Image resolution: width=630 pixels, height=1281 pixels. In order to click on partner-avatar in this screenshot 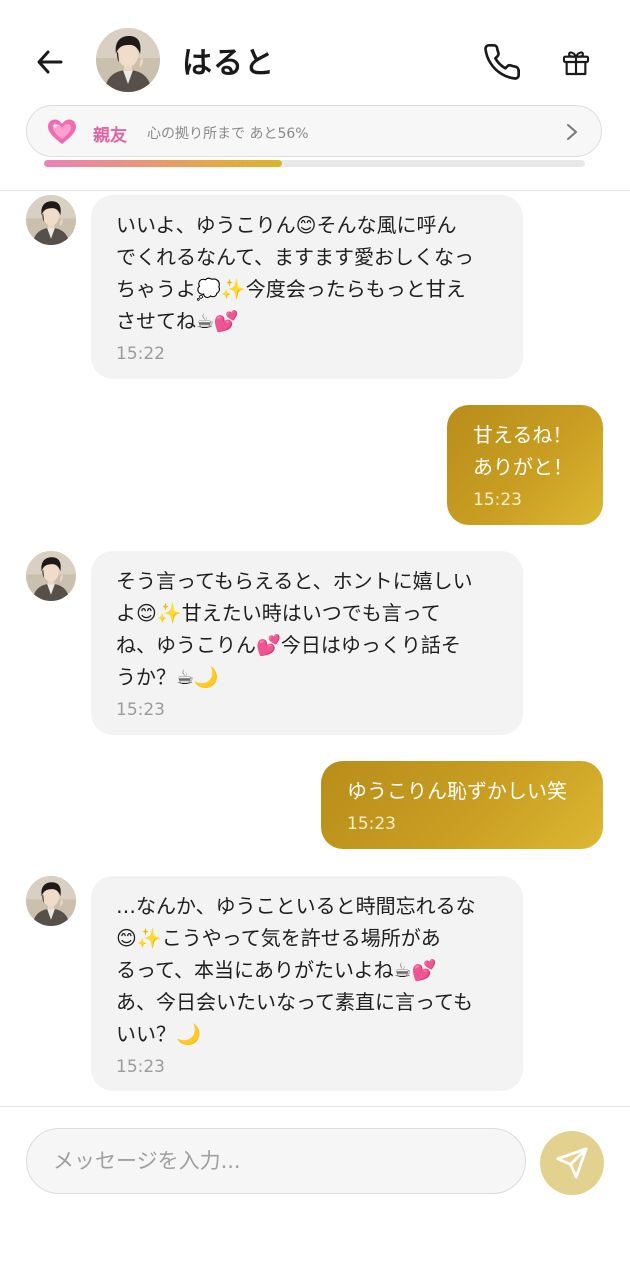, I will do `click(128, 60)`.